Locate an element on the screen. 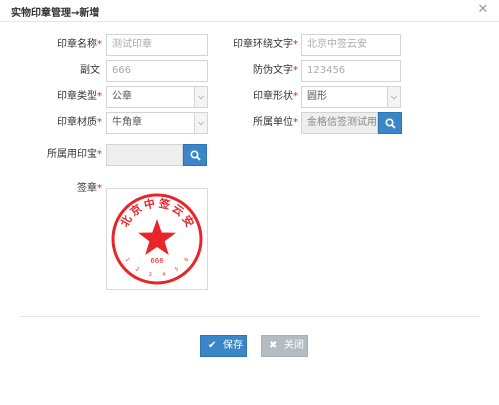 Image resolution: width=499 pixels, height=405 pixels. seal-material-value: 牛角章 is located at coordinates (127, 122).